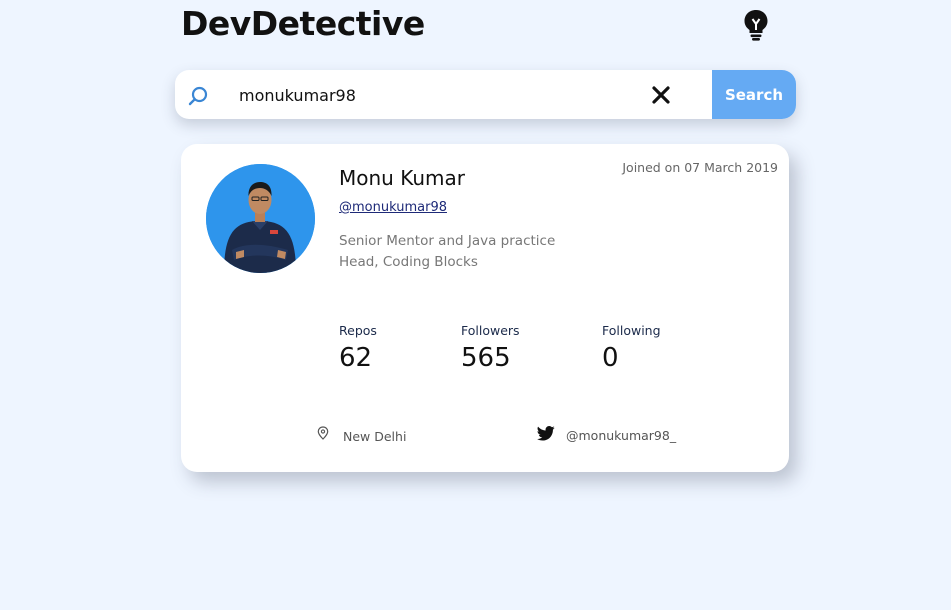 The width and height of the screenshot is (951, 610). I want to click on twitter-icon, so click(546, 433).